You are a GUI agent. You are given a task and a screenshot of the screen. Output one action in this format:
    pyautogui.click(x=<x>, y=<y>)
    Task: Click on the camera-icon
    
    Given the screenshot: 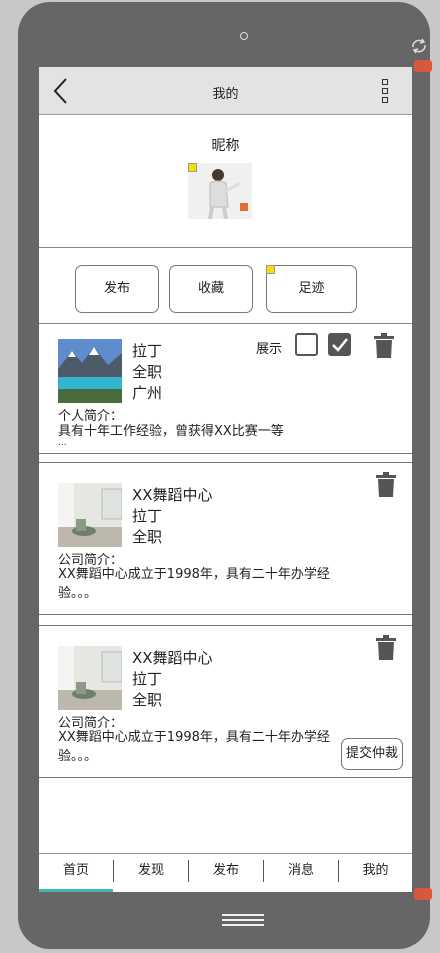 What is the action you would take?
    pyautogui.click(x=244, y=36)
    